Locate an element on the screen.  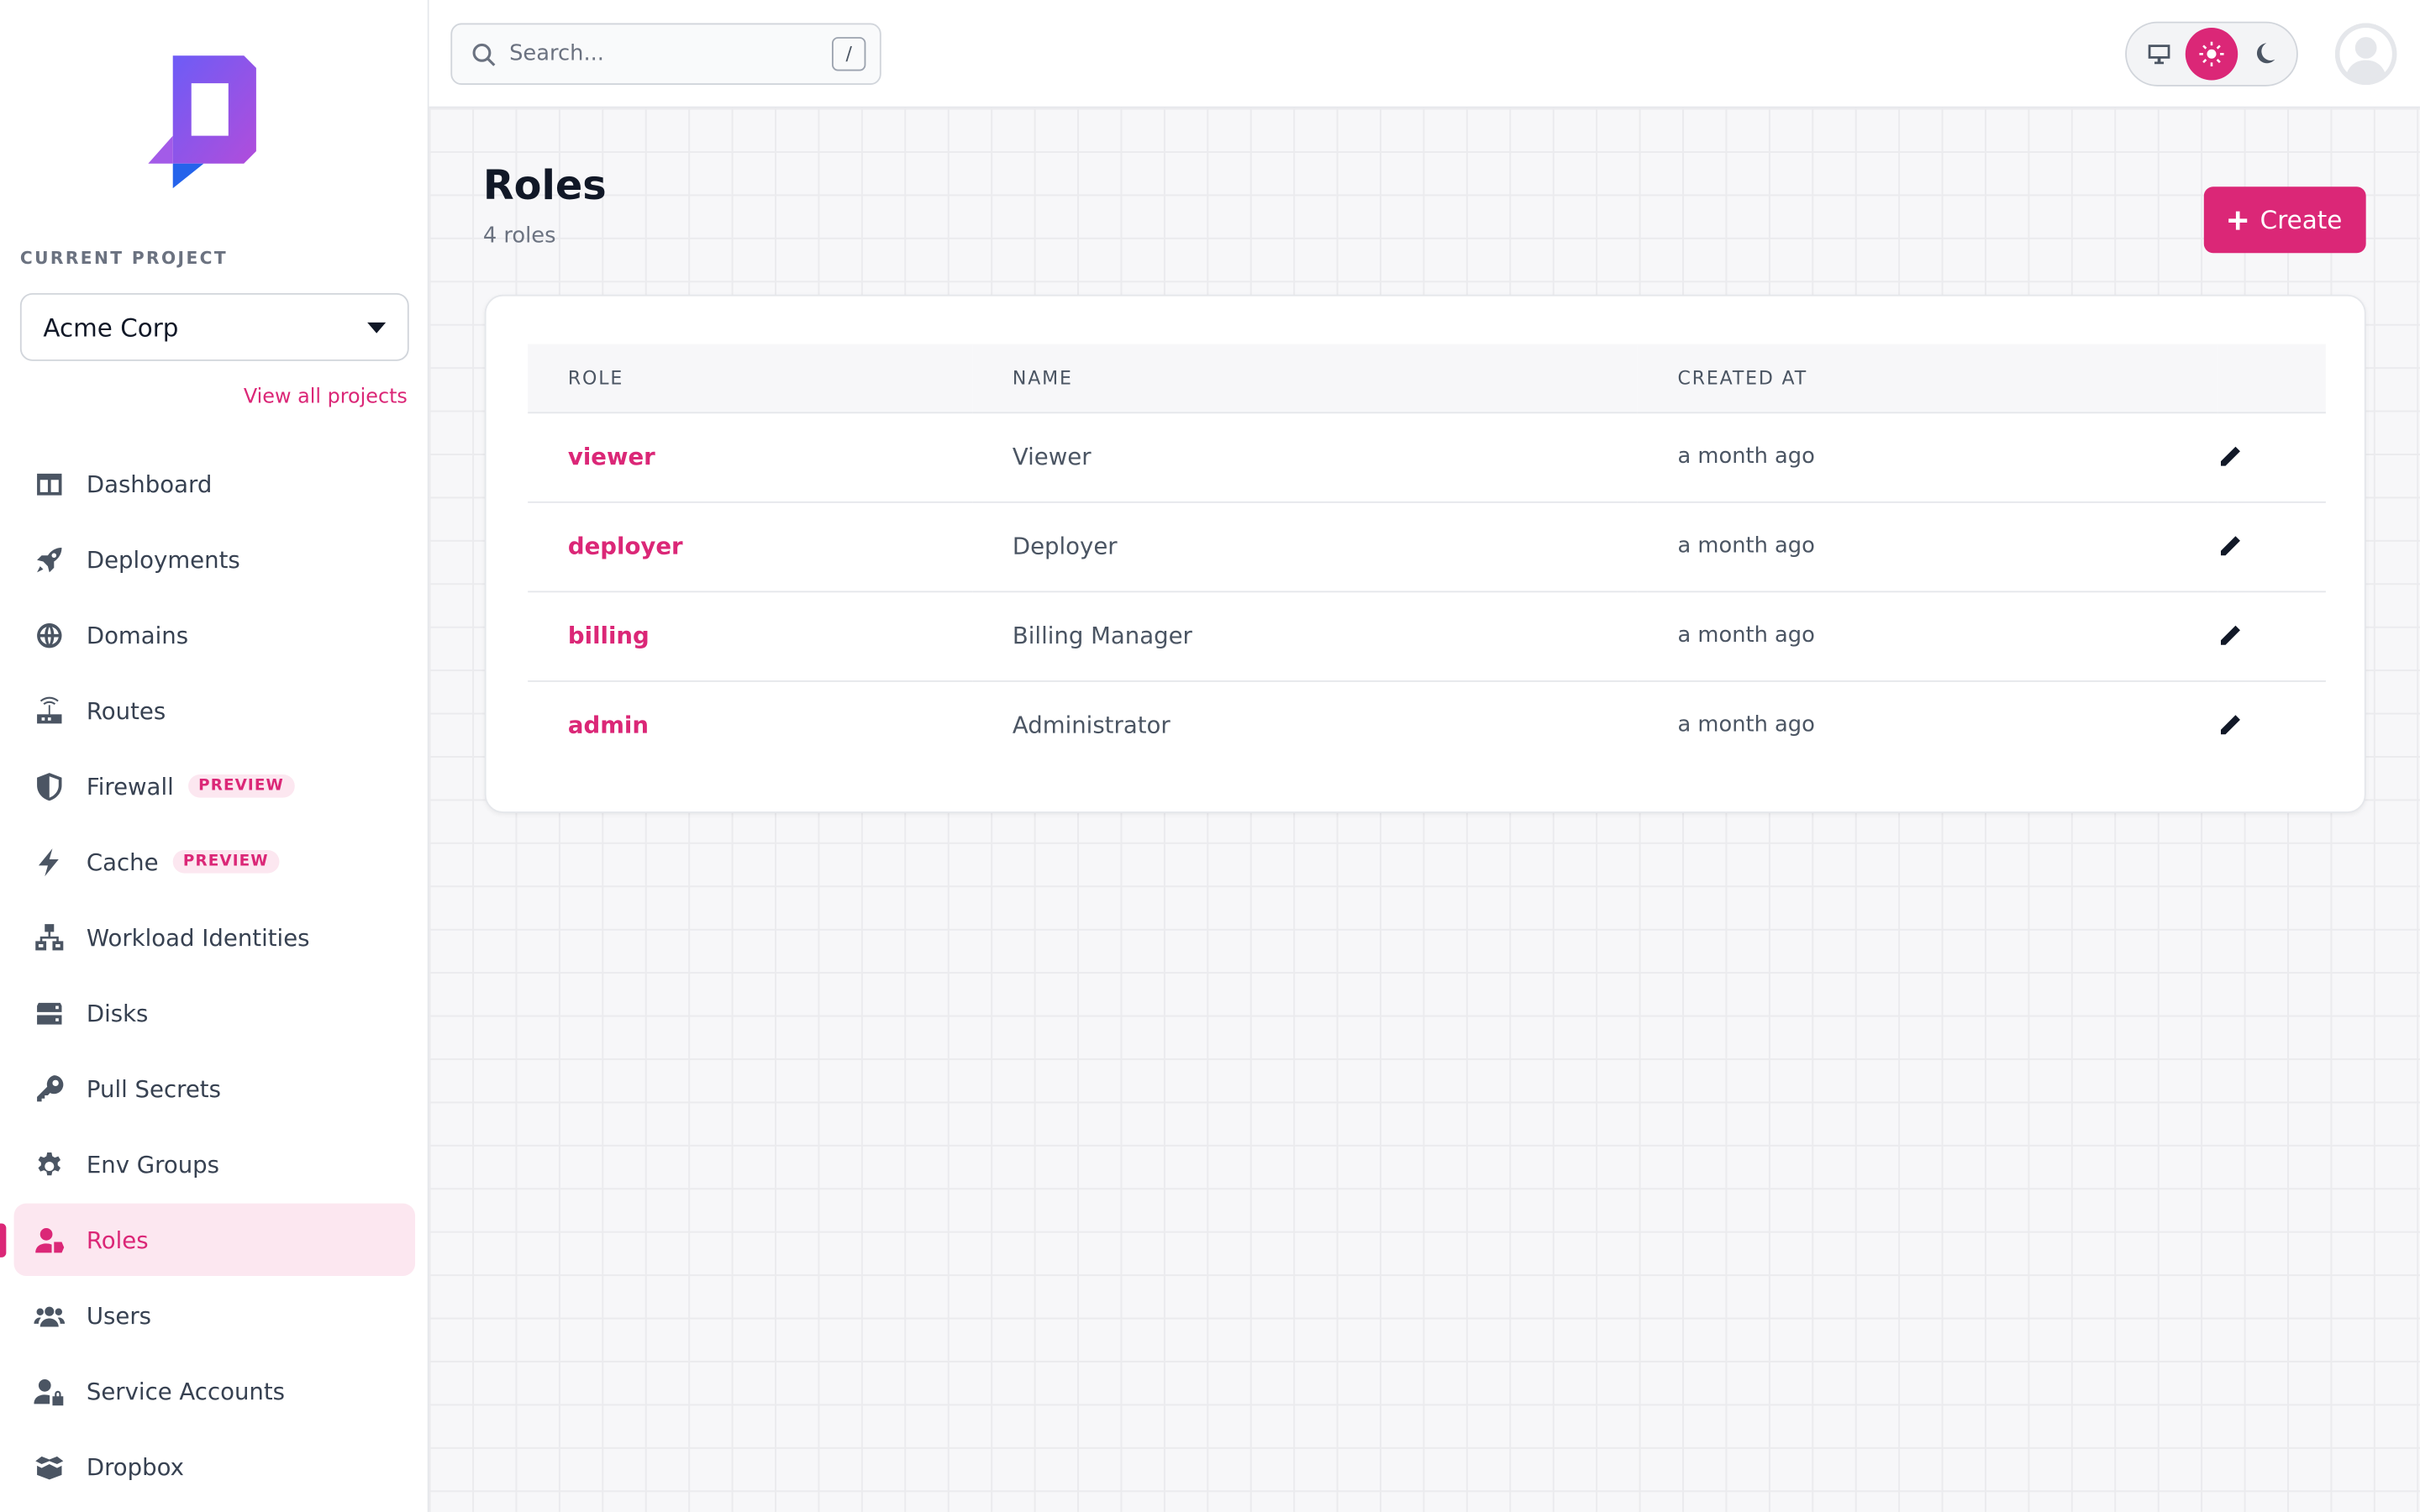
sidebar-item-dropbox: Dropbox is located at coordinates (215, 1467).